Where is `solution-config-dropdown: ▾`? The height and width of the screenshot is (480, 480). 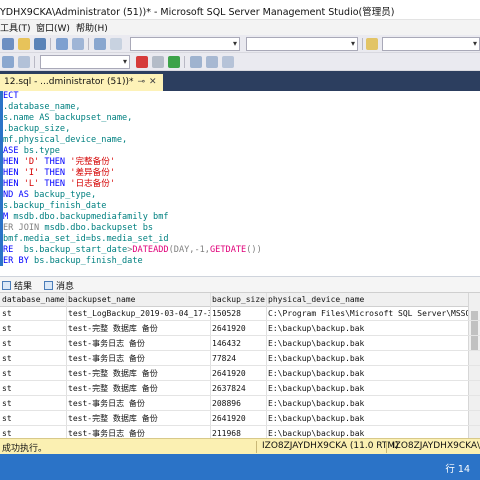 solution-config-dropdown: ▾ is located at coordinates (185, 44).